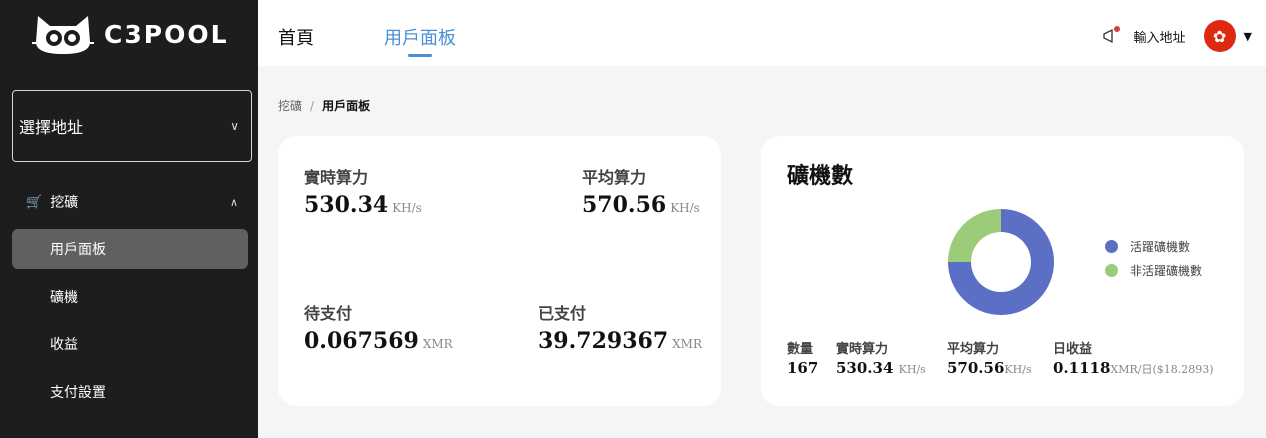 This screenshot has height=438, width=1266. I want to click on address-select: 選擇地址 ∨, so click(132, 126).